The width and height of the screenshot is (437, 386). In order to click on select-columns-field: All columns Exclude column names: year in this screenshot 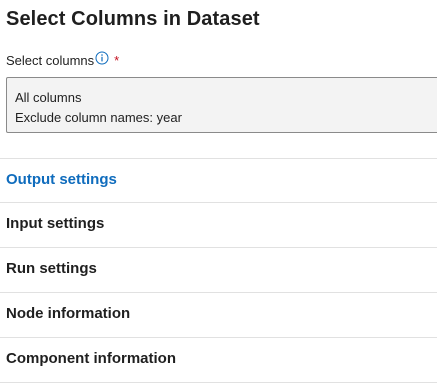, I will do `click(221, 105)`.